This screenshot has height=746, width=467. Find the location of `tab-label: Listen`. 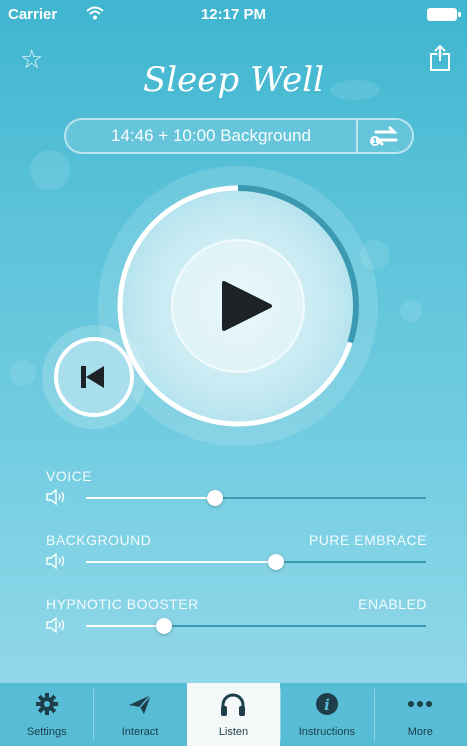

tab-label: Listen is located at coordinates (233, 732).